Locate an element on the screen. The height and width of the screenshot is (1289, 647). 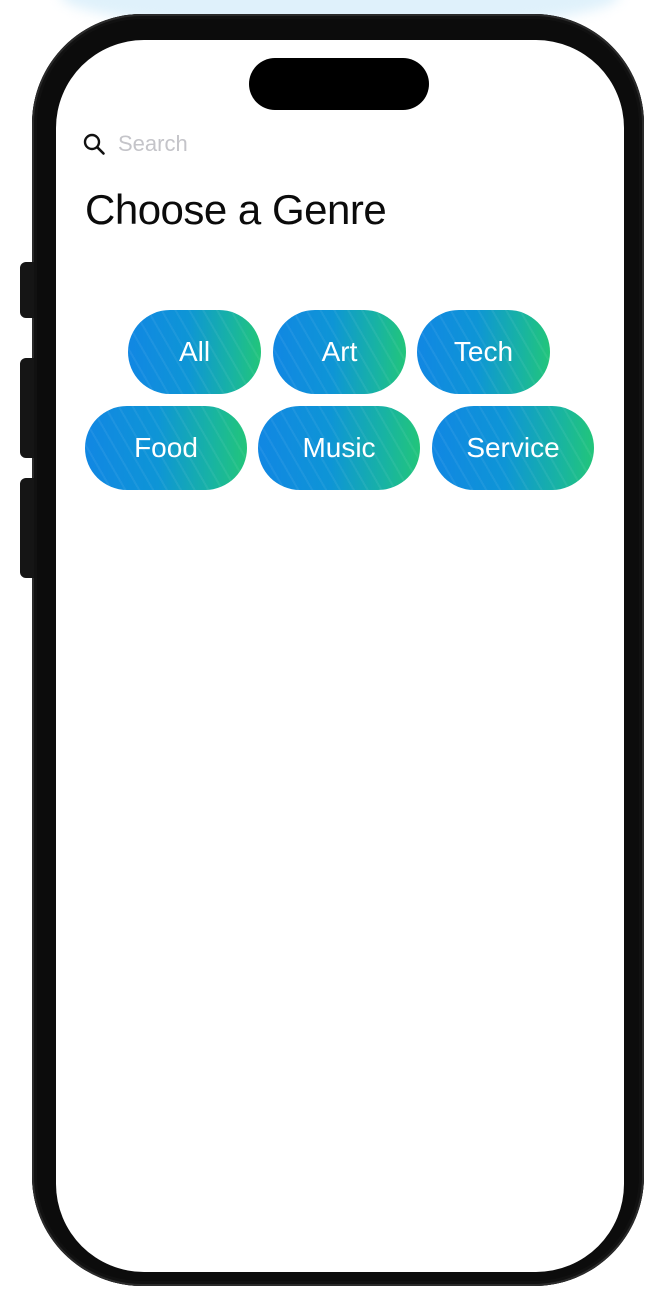
genre-label: Food is located at coordinates (166, 447).